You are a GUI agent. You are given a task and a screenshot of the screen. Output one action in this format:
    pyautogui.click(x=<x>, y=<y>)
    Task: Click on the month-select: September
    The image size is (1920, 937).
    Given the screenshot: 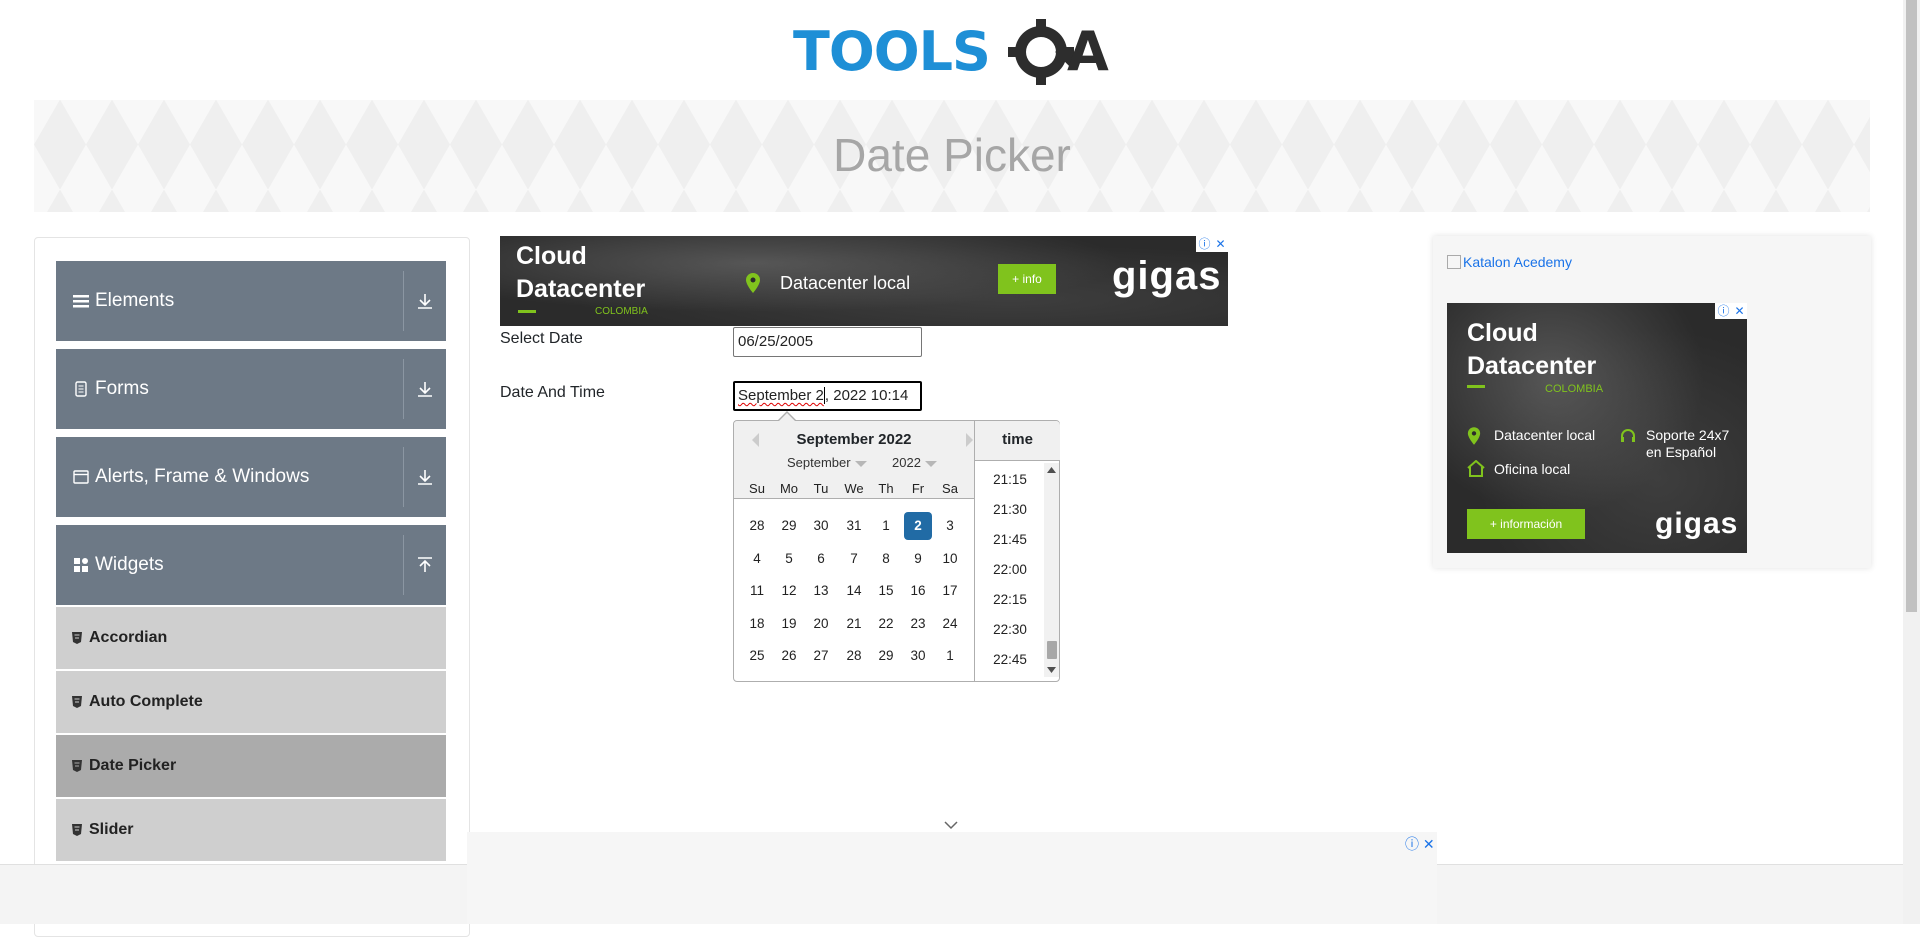 What is the action you would take?
    pyautogui.click(x=827, y=462)
    